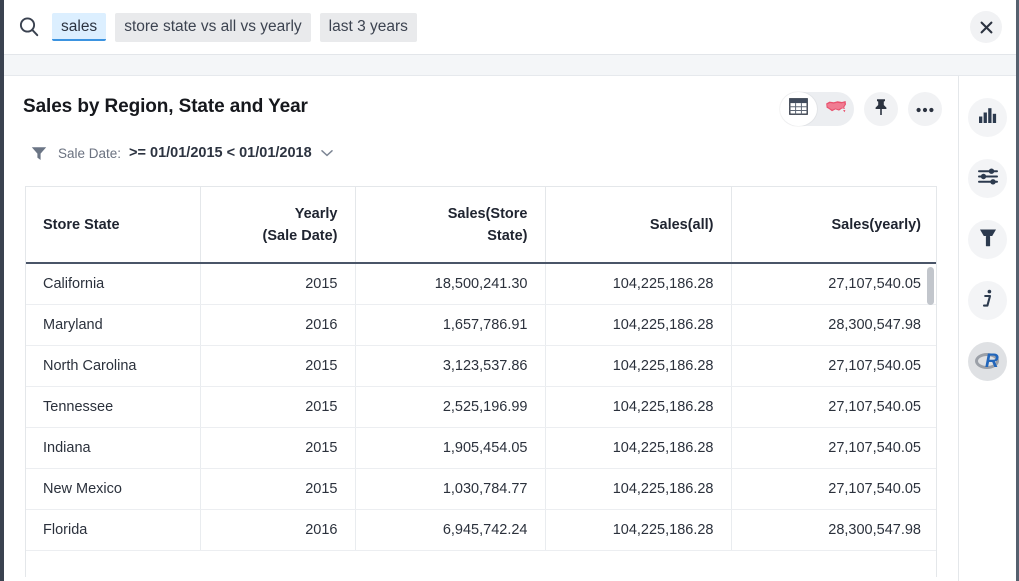 This screenshot has height=581, width=1019. Describe the element at coordinates (316, 213) in the screenshot. I see `header-line: Yearly` at that location.